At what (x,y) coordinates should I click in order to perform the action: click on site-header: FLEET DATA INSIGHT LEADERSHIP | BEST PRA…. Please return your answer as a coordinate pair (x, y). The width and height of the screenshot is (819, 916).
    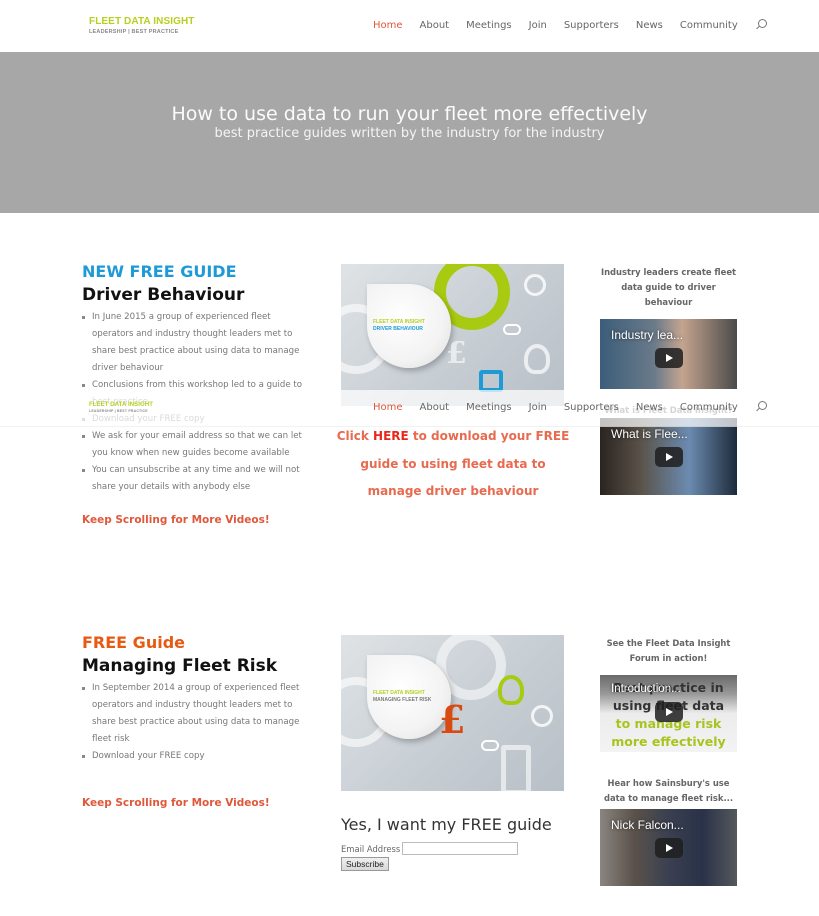
    Looking at the image, I should click on (409, 26).